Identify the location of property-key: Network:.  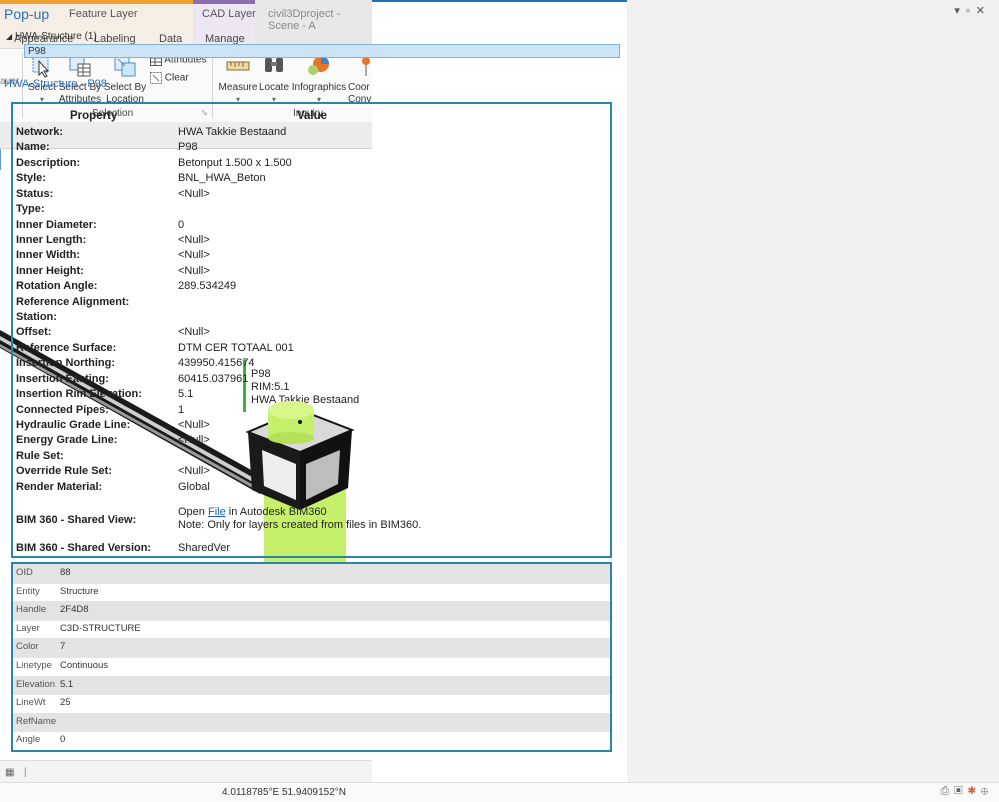
(40, 132).